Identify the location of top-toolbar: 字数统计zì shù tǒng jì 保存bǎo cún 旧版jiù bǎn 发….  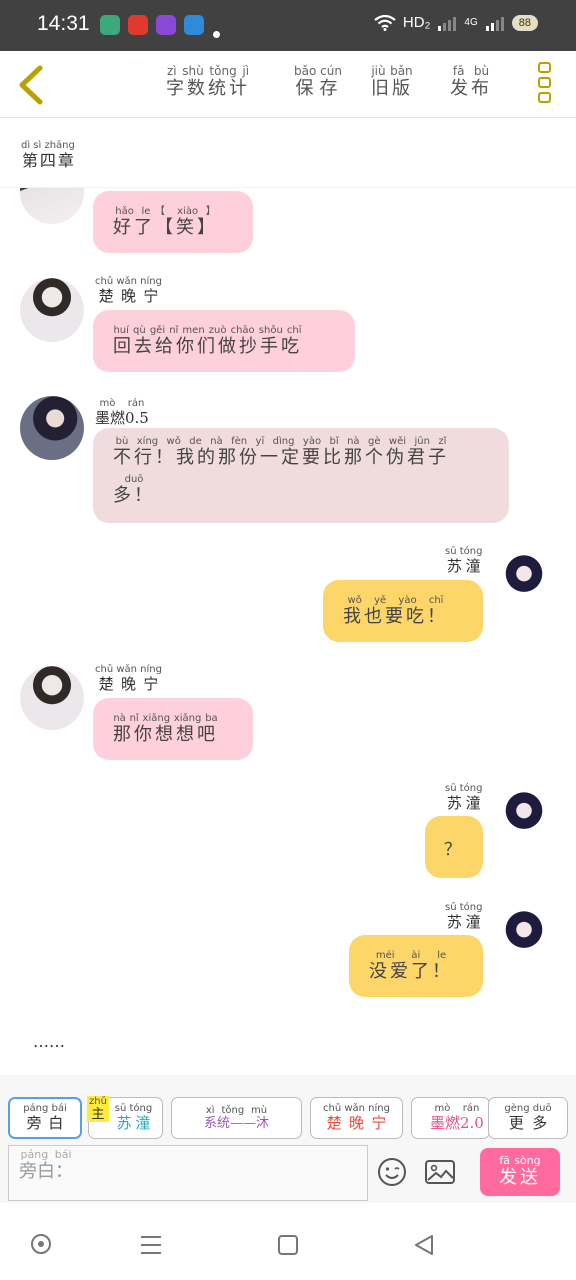
(288, 84).